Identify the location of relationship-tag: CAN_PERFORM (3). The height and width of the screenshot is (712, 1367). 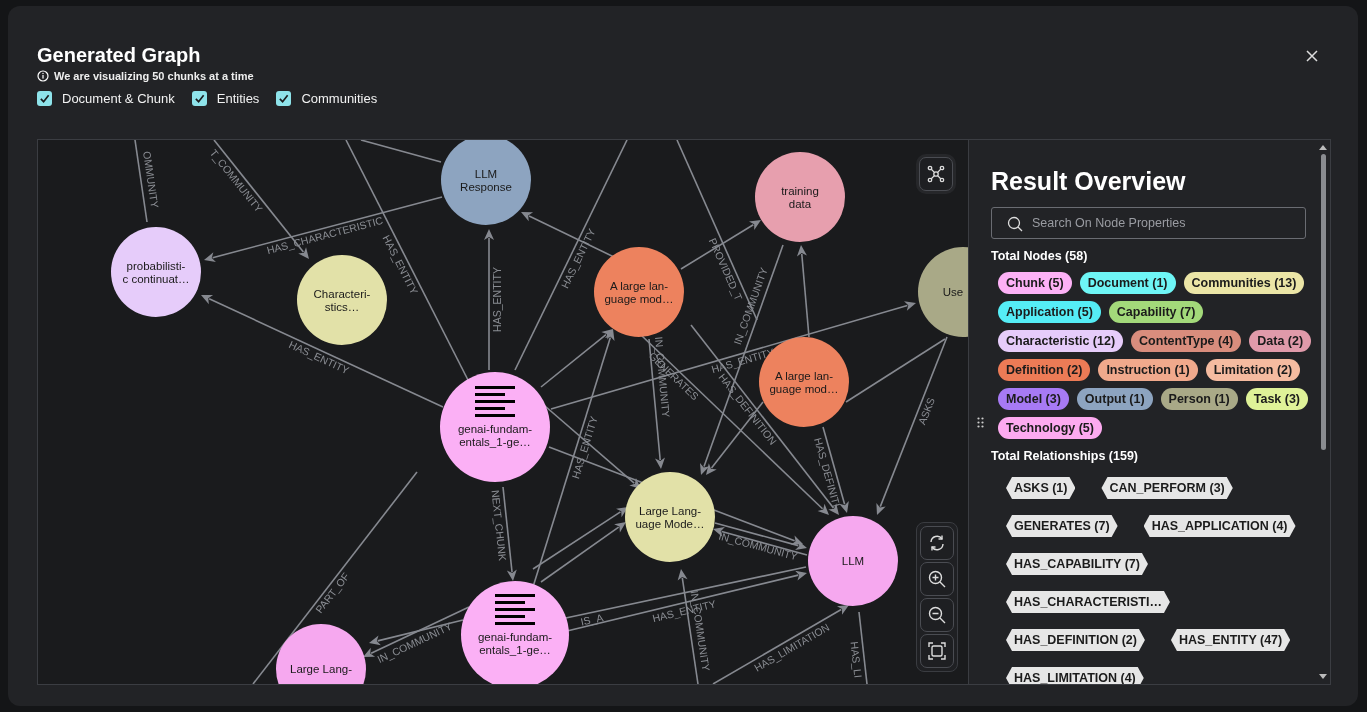
(1167, 488).